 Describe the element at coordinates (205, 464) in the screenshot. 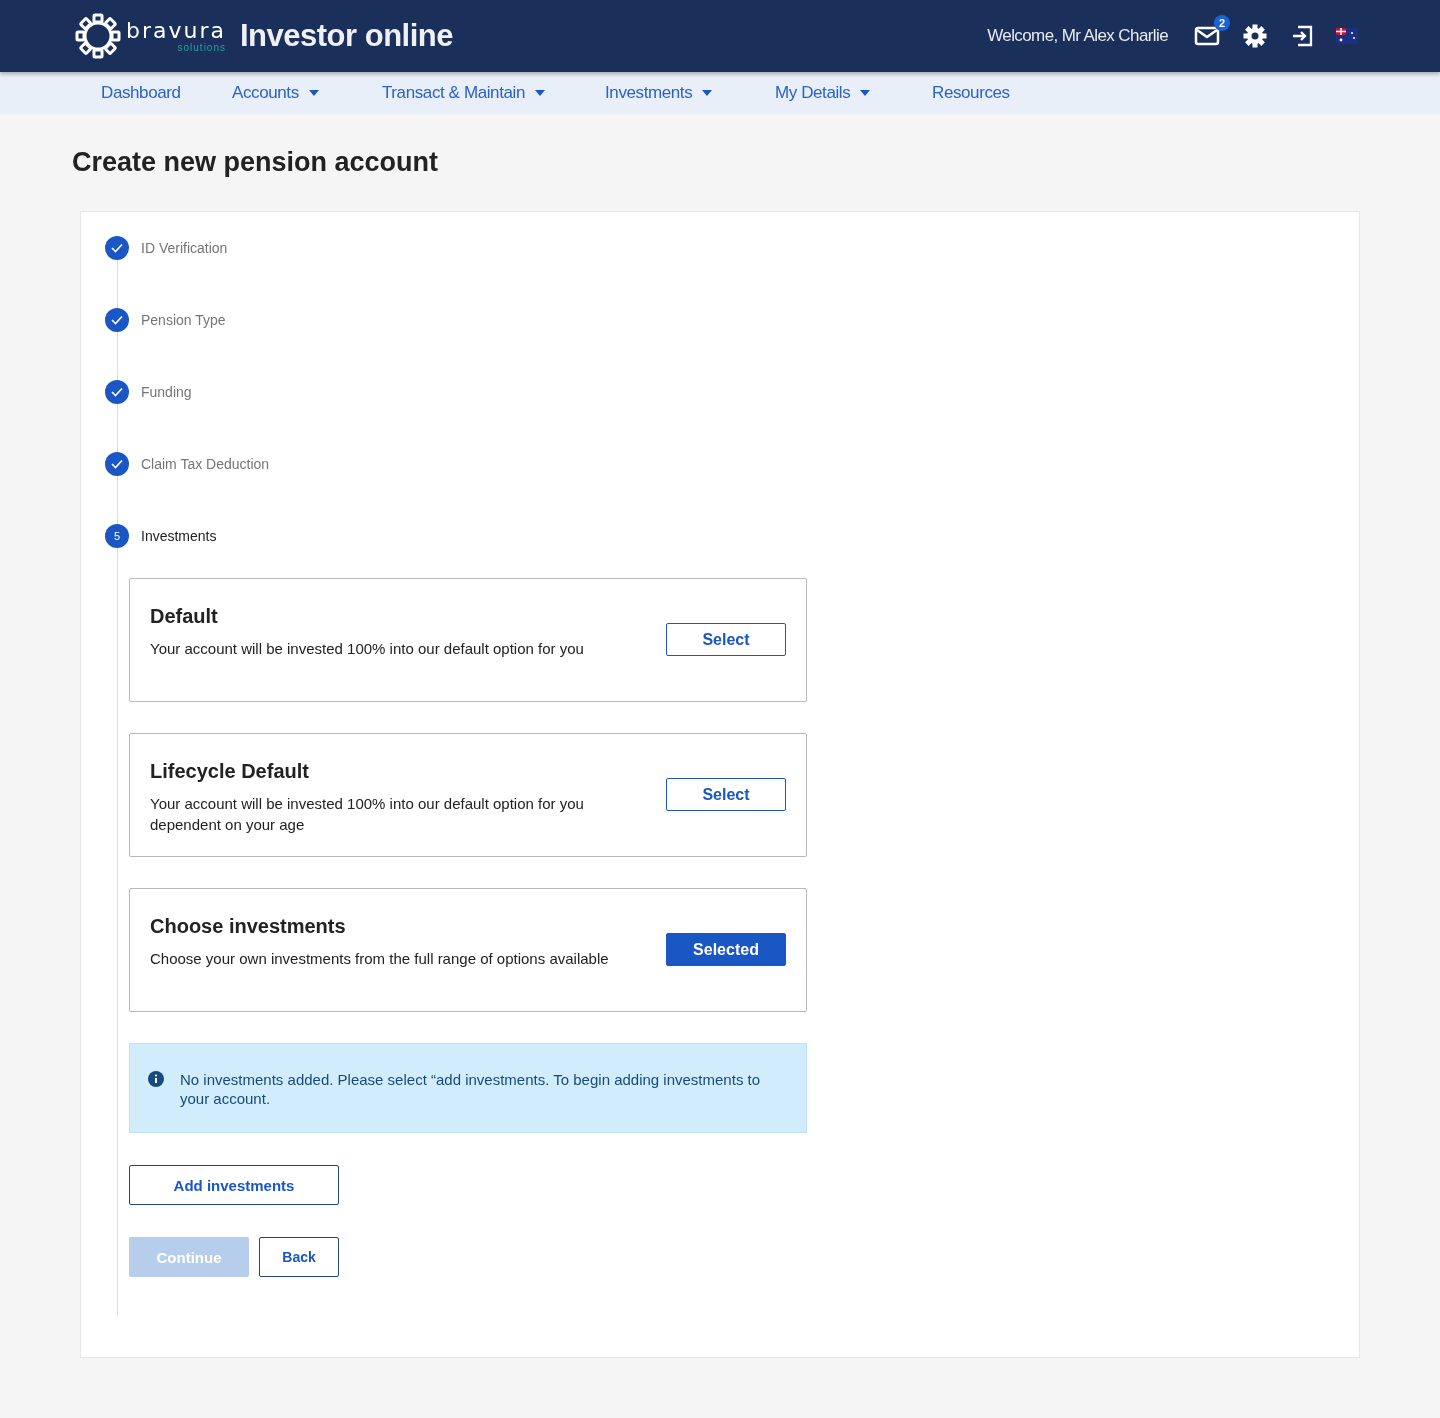

I see `step-label: Claim Tax Deduction` at that location.